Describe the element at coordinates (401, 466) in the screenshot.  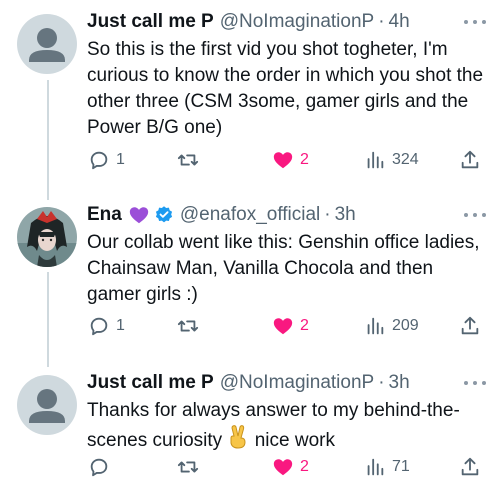
I see `view-count: 71` at that location.